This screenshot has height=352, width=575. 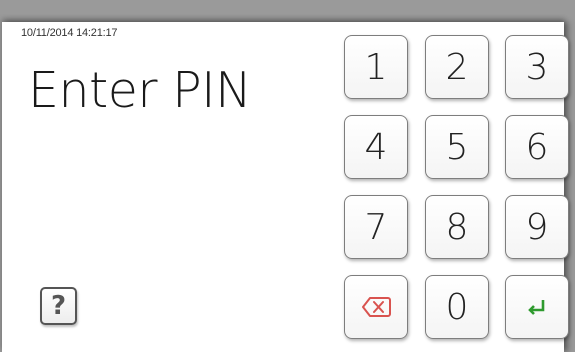 I want to click on key-4: 4, so click(x=376, y=147).